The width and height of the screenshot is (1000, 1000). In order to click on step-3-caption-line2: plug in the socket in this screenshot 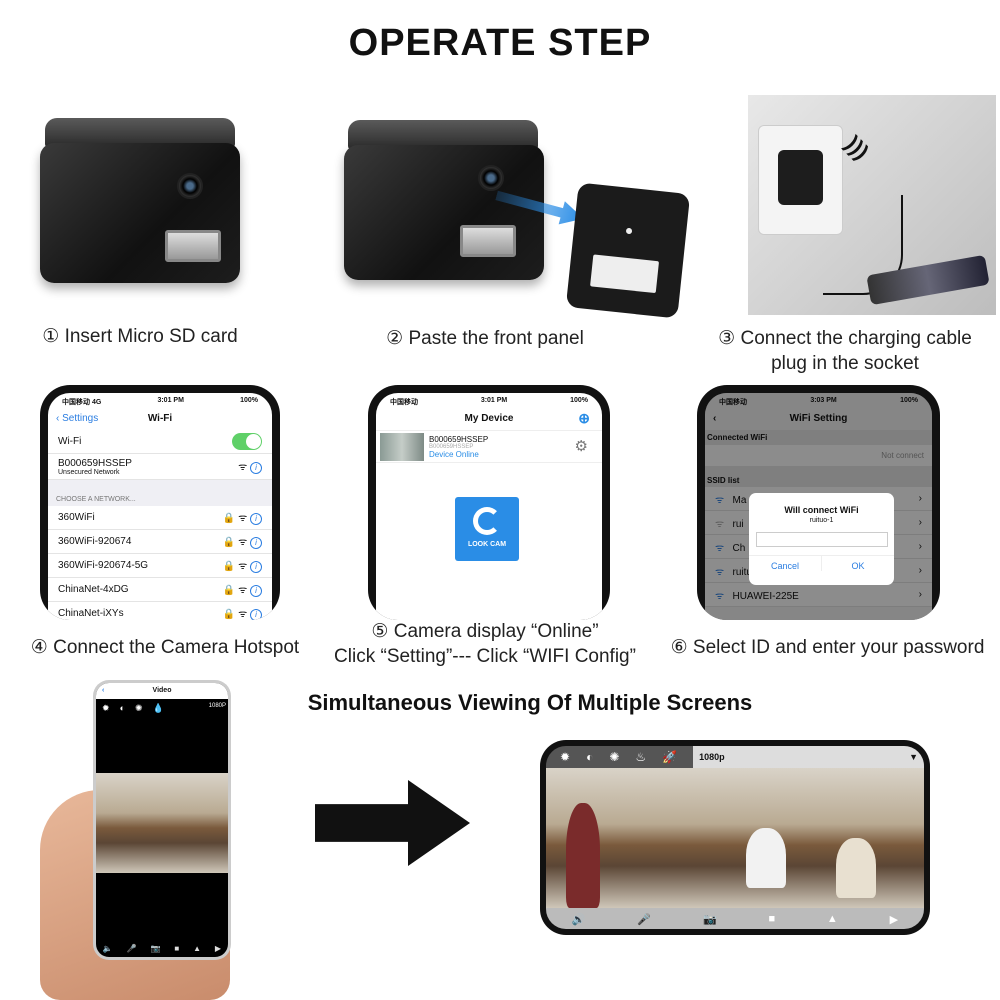, I will do `click(845, 363)`.